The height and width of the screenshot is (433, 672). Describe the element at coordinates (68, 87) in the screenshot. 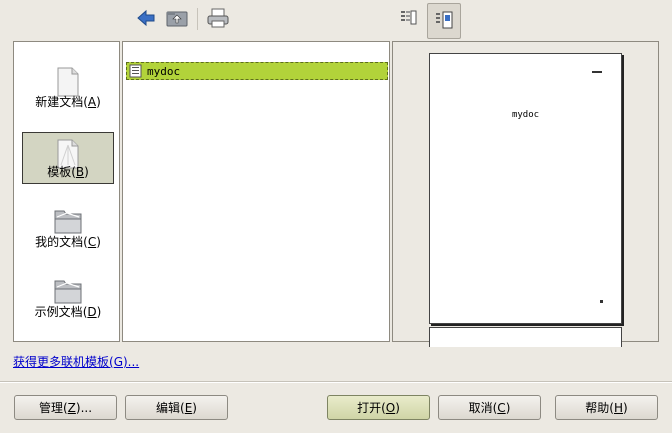

I see `category-new-document: 新建文档(A)` at that location.